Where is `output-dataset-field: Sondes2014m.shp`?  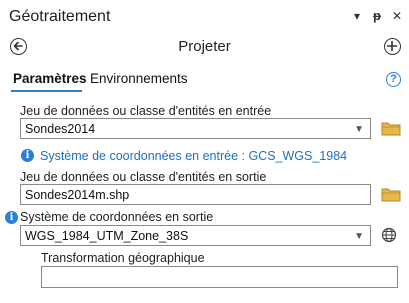 output-dataset-field: Sondes2014m.shp is located at coordinates (195, 194).